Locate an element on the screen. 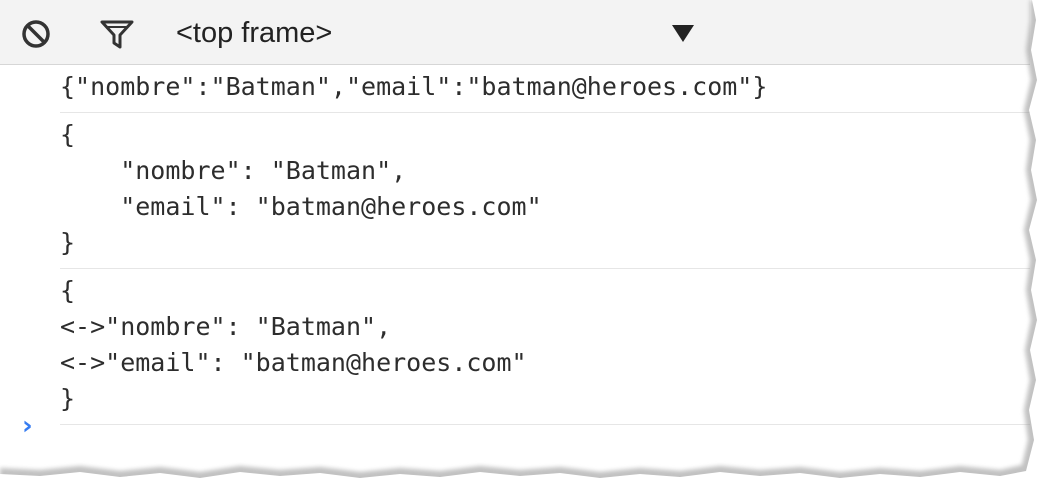  message-line: <->"email": "batman@heroes.com" is located at coordinates (293, 362).